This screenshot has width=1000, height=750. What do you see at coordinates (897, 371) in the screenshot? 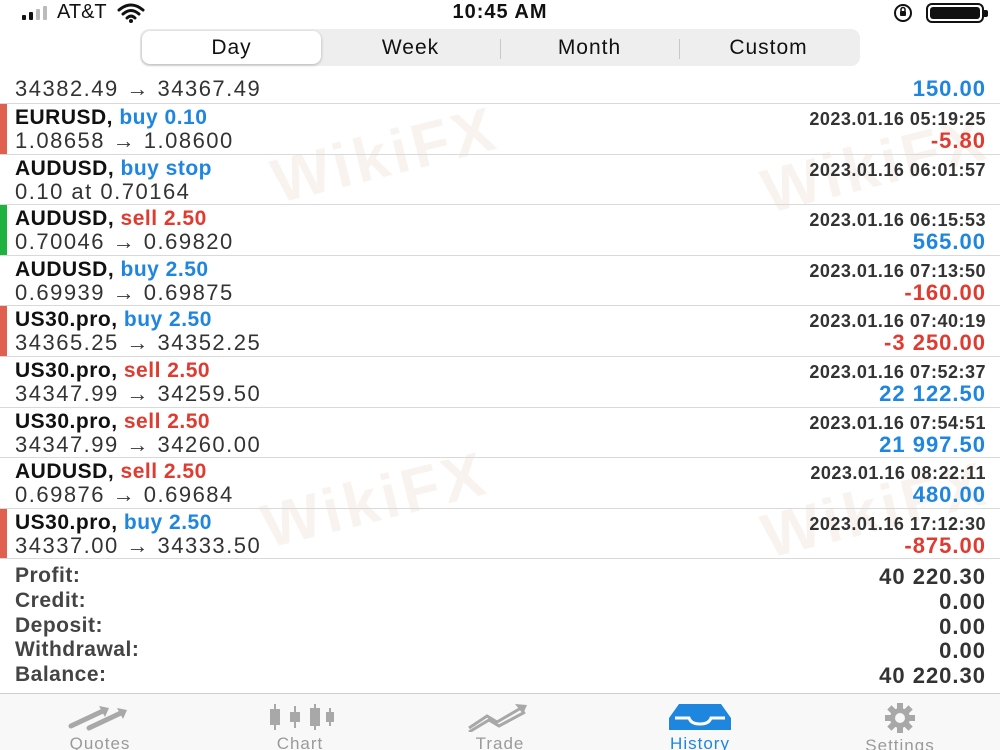
I see `deal-time: 2023.01.16 07:52:37` at bounding box center [897, 371].